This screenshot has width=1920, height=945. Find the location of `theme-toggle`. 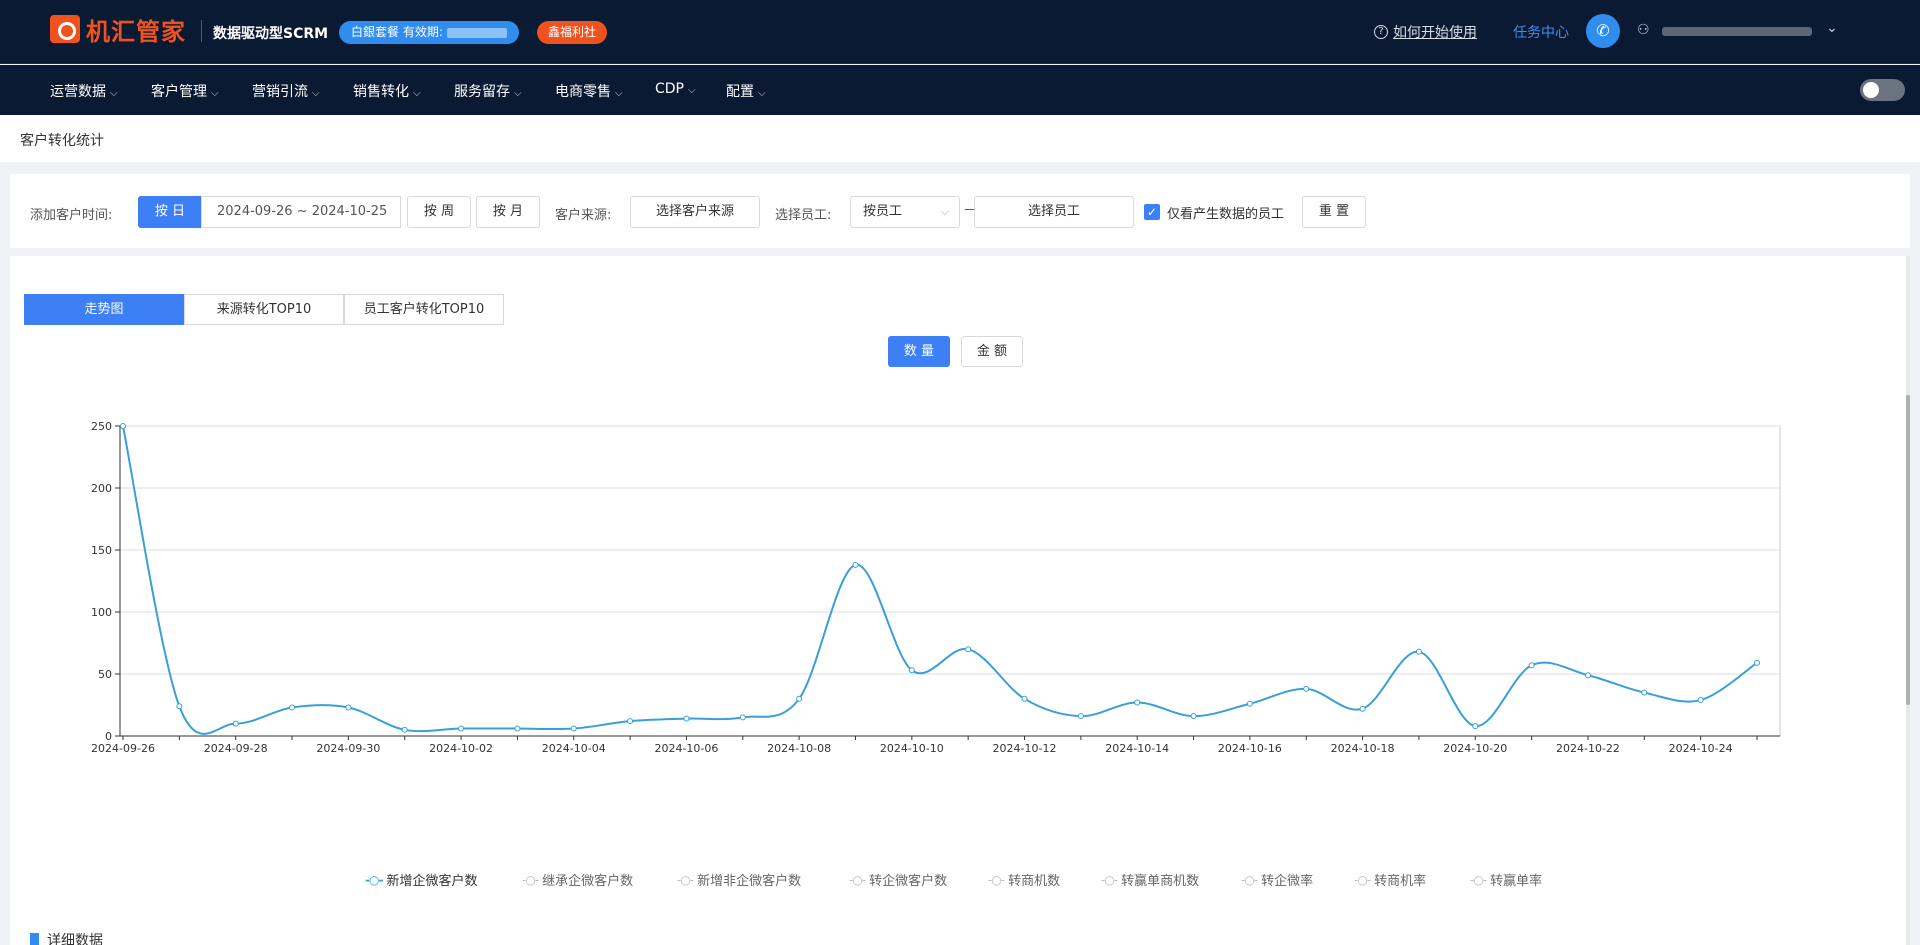

theme-toggle is located at coordinates (1882, 90).